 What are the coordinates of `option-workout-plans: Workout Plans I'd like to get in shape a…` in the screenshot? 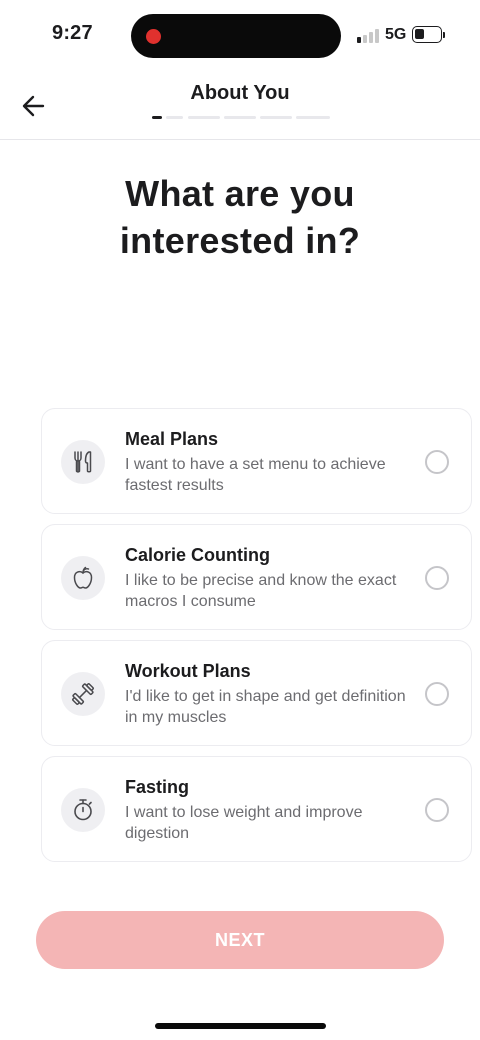 It's located at (256, 693).